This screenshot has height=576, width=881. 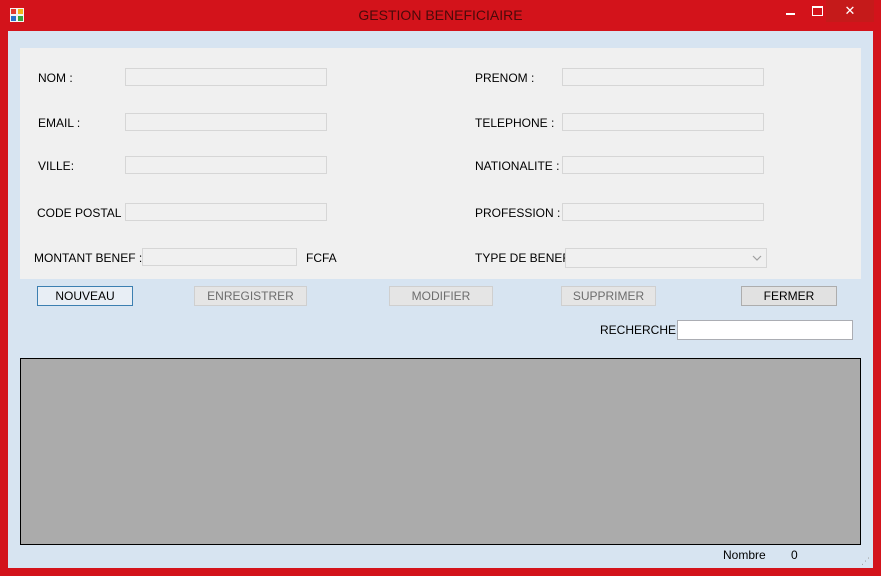 What do you see at coordinates (505, 78) in the screenshot?
I see `prenom-label: PRENOM :` at bounding box center [505, 78].